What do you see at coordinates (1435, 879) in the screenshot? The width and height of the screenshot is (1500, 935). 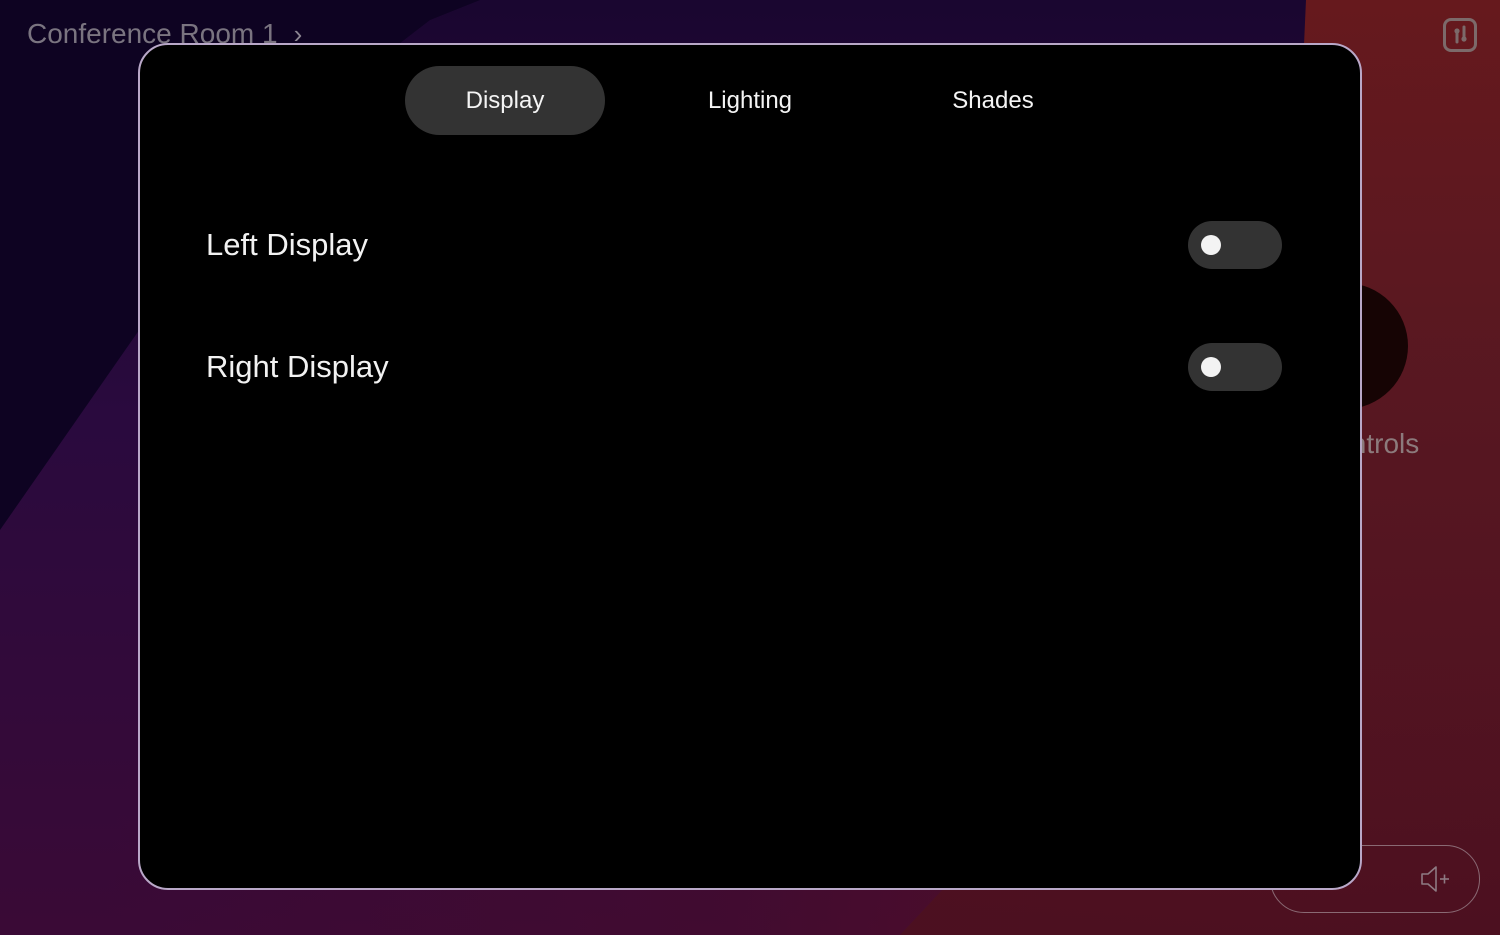 I see `volume-up-icon` at bounding box center [1435, 879].